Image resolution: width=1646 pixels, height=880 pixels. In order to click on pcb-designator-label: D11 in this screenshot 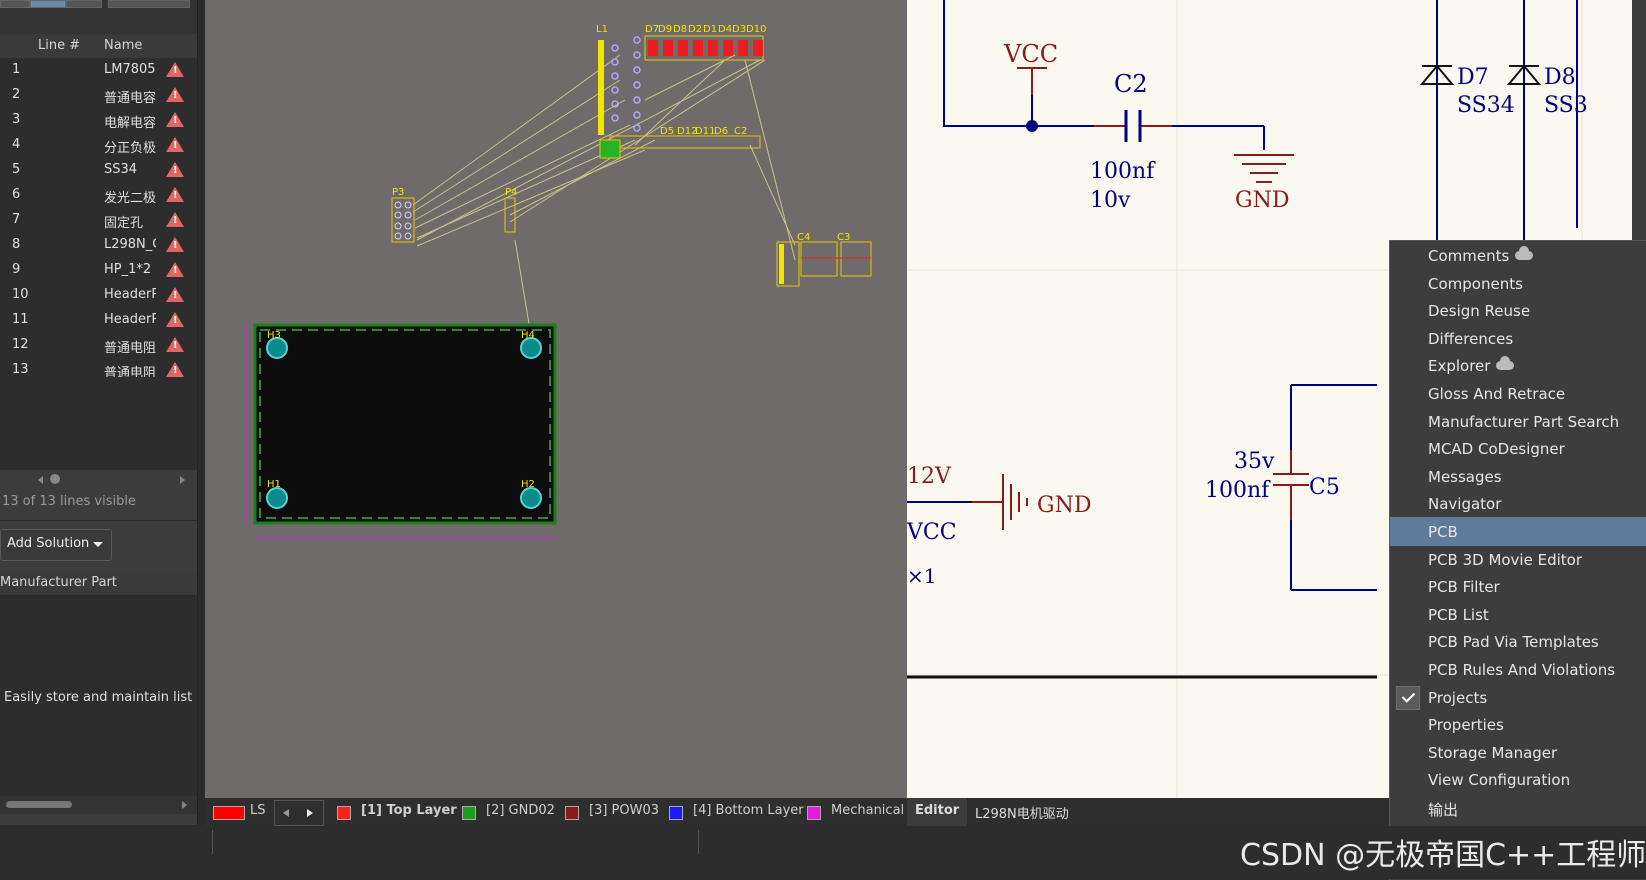, I will do `click(705, 131)`.